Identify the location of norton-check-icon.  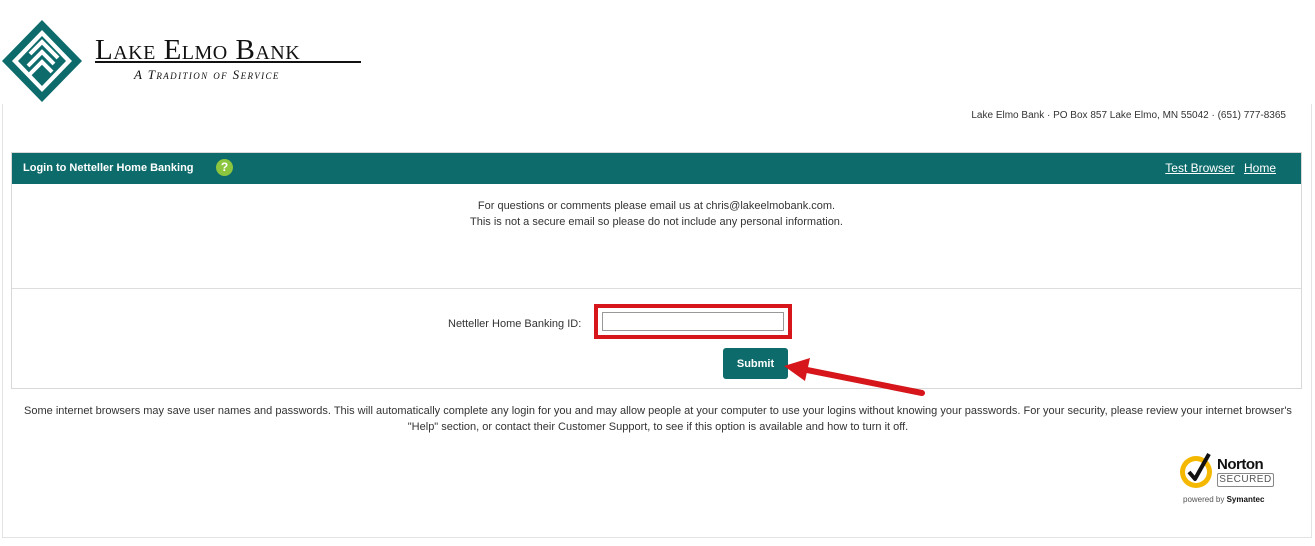
(1196, 470).